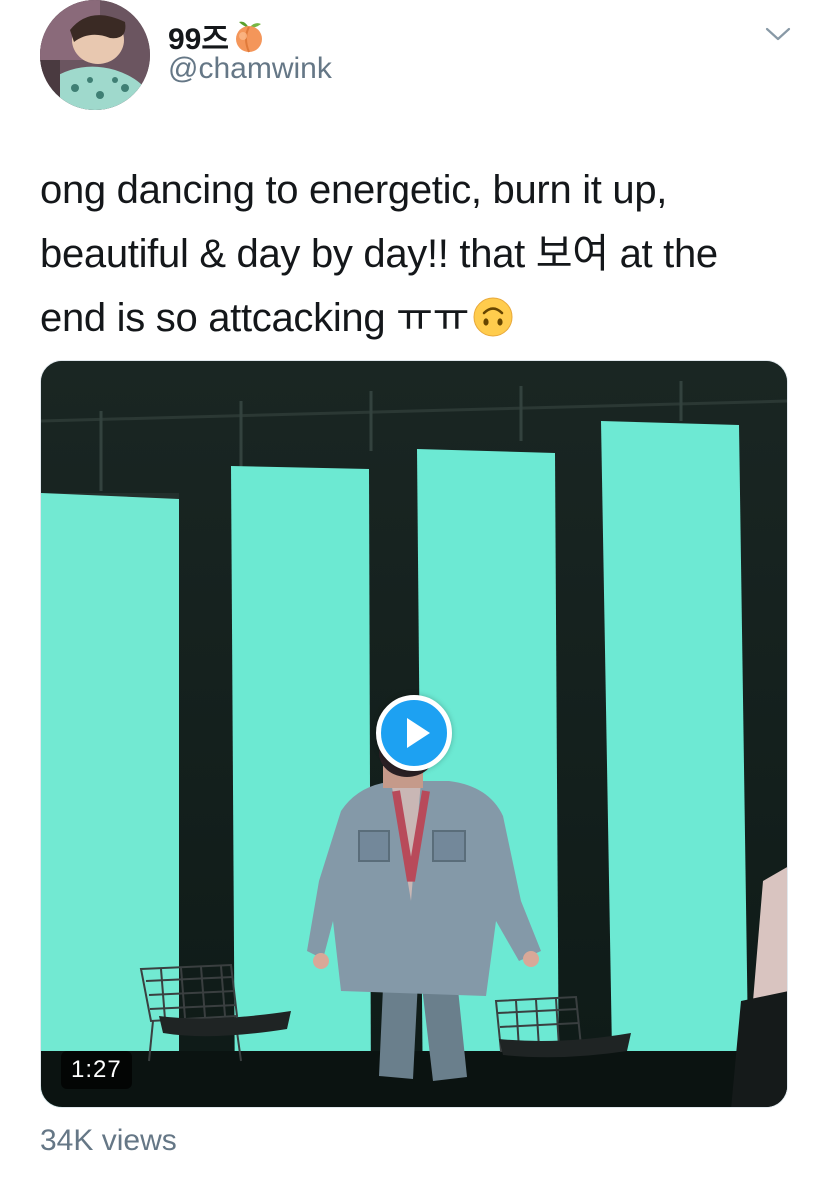  Describe the element at coordinates (249, 36) in the screenshot. I see `peach-emoji-icon` at that location.